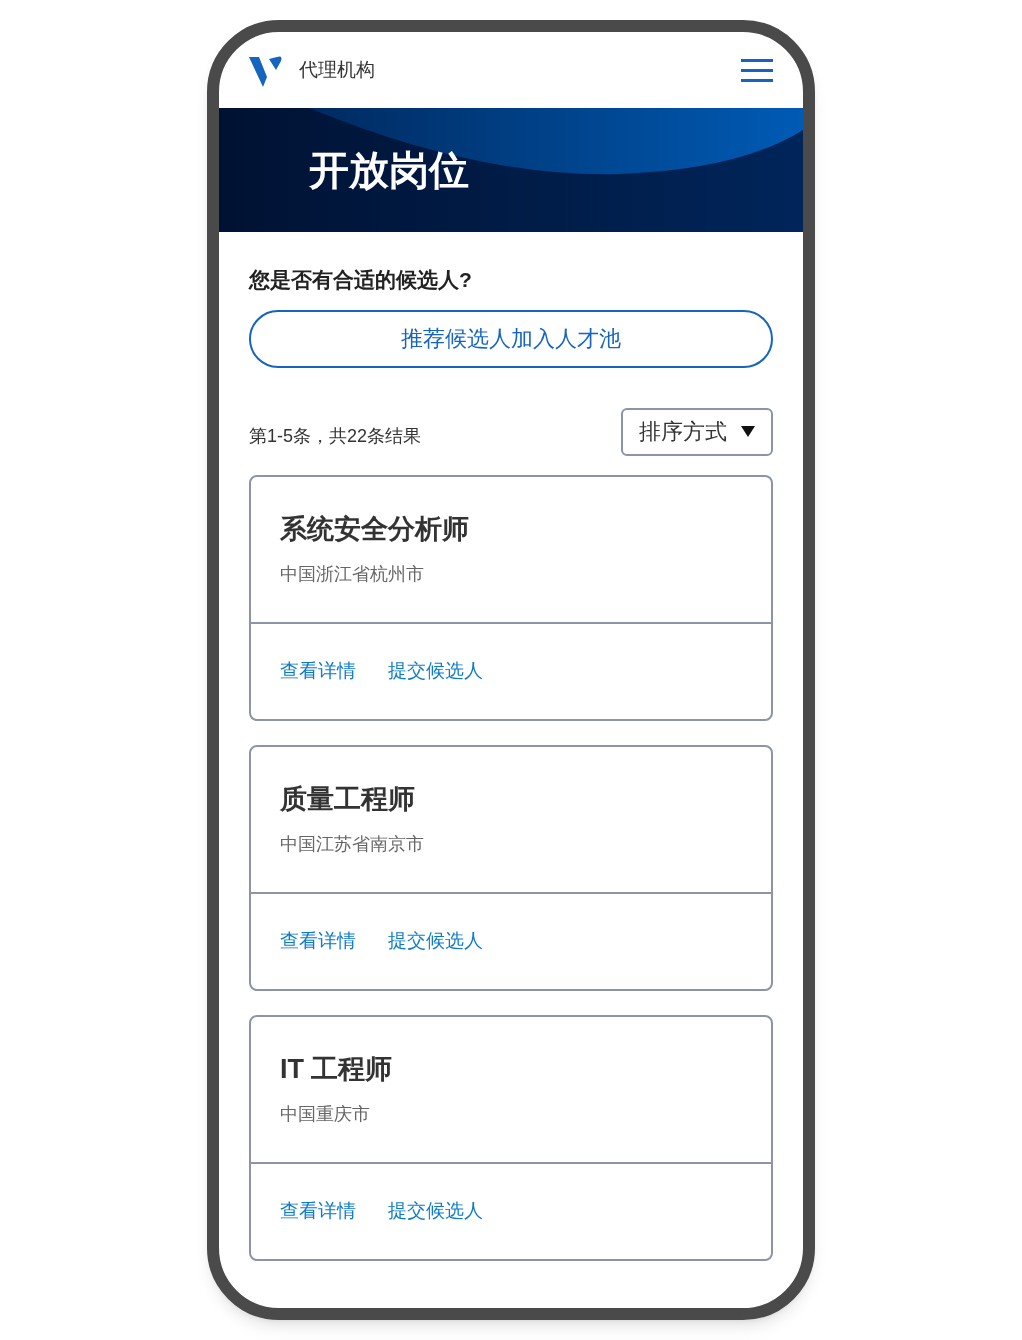 The width and height of the screenshot is (1022, 1340). What do you see at coordinates (337, 1069) in the screenshot?
I see `job-title: IT 工程师` at bounding box center [337, 1069].